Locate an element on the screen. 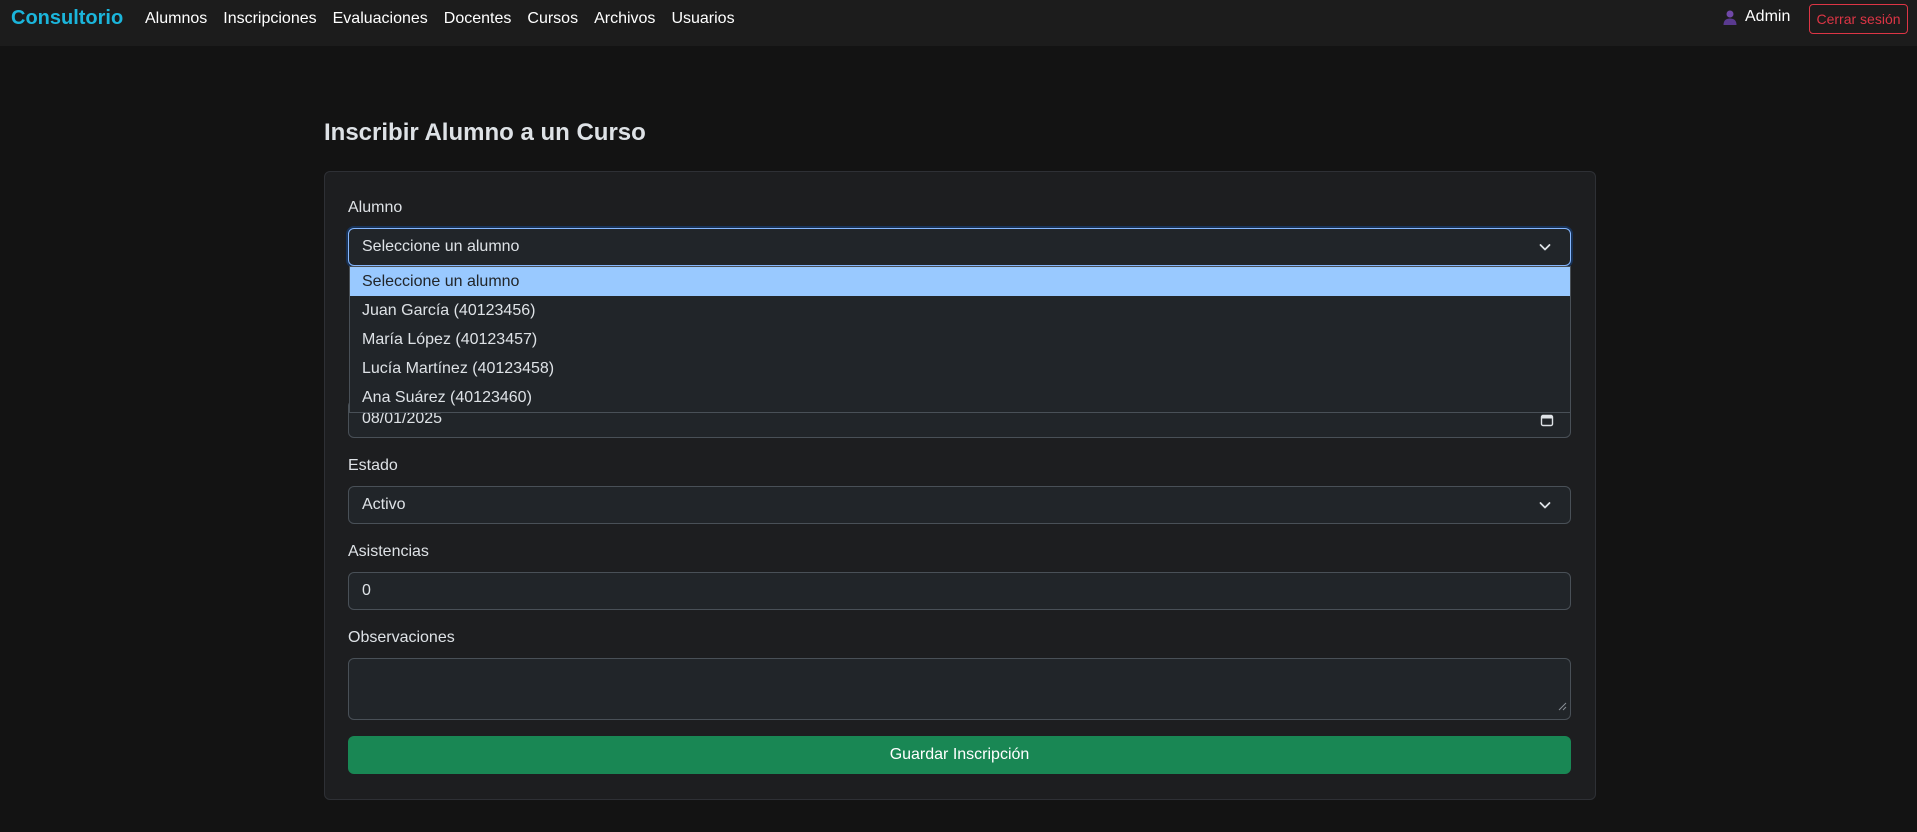 The image size is (1917, 832). nav-link-alumnos: Alumnos is located at coordinates (176, 19).